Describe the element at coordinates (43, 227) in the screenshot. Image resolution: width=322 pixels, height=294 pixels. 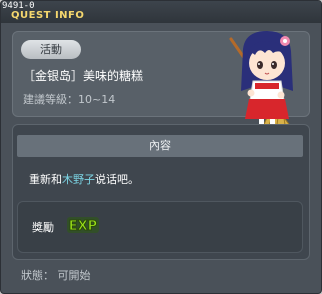
I see `reward-label: 獎勵` at that location.